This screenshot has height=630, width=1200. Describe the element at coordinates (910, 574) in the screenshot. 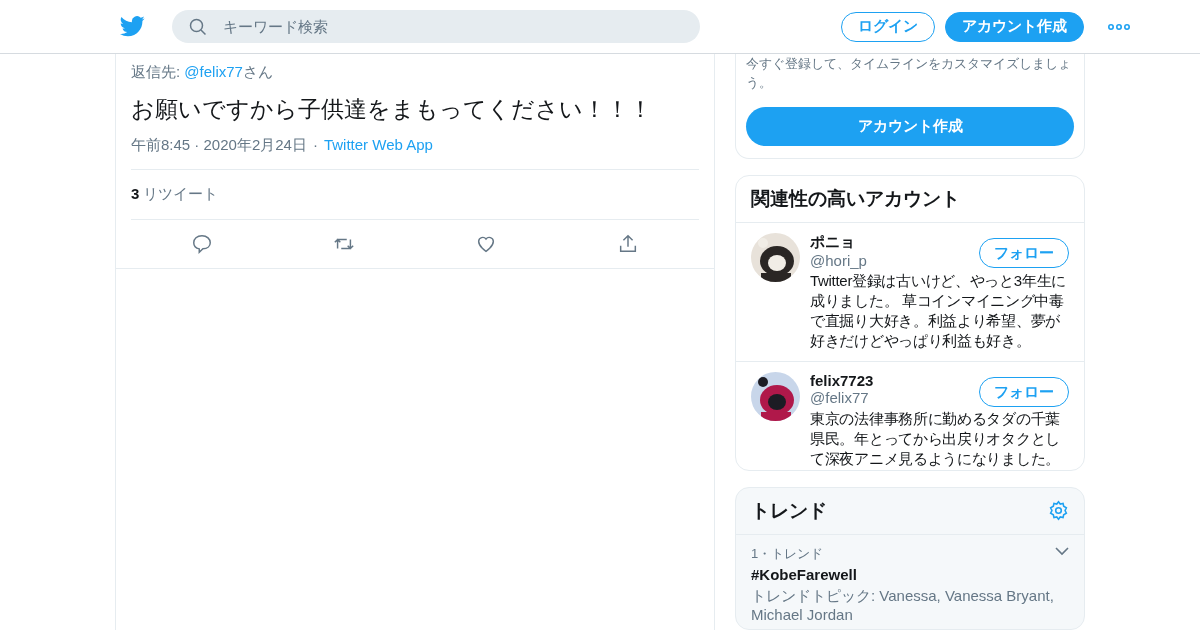

I see `trend-name: #KobeFarewell` at that location.